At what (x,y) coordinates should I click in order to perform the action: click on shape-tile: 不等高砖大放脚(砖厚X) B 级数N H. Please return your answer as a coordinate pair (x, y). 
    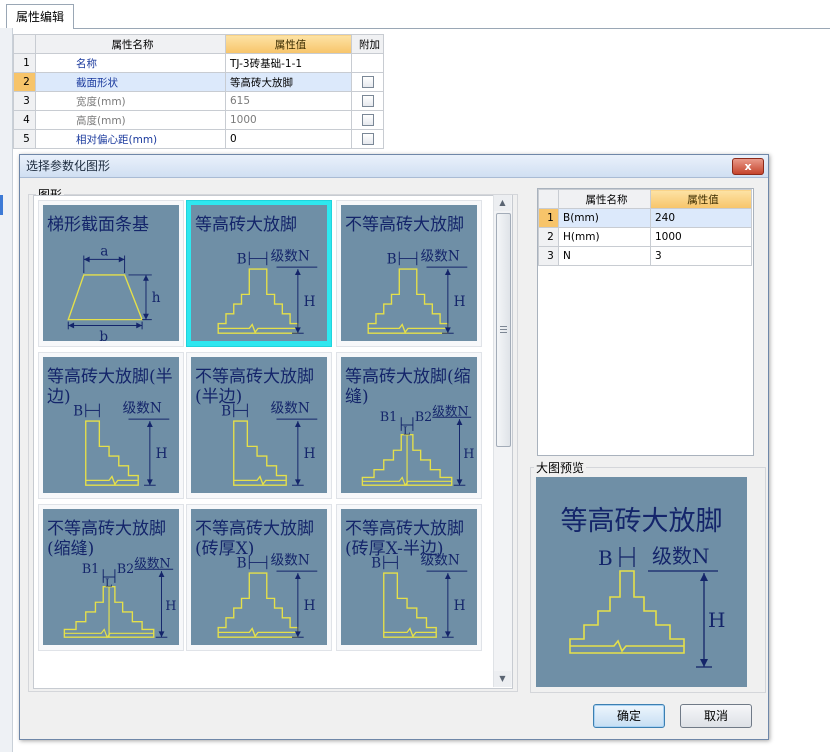
    Looking at the image, I should click on (259, 577).